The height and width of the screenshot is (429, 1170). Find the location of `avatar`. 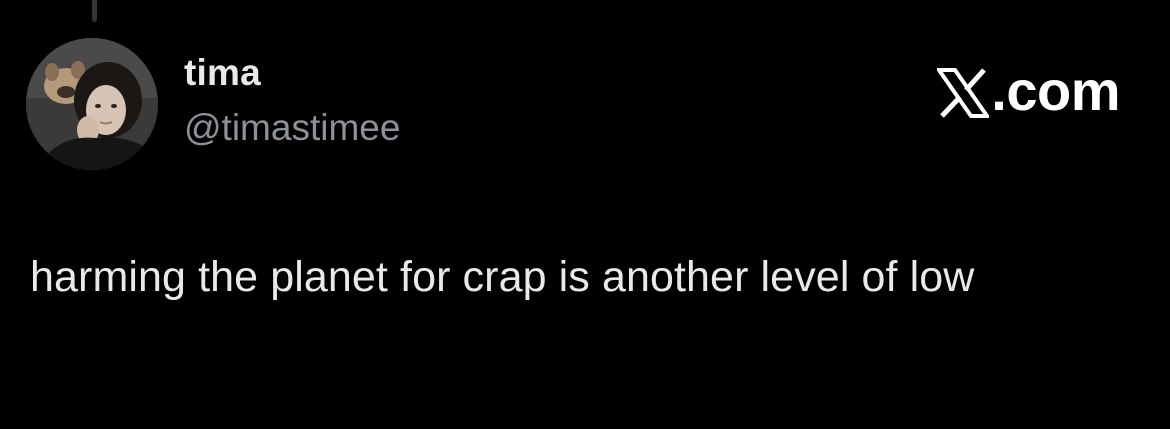

avatar is located at coordinates (92, 104).